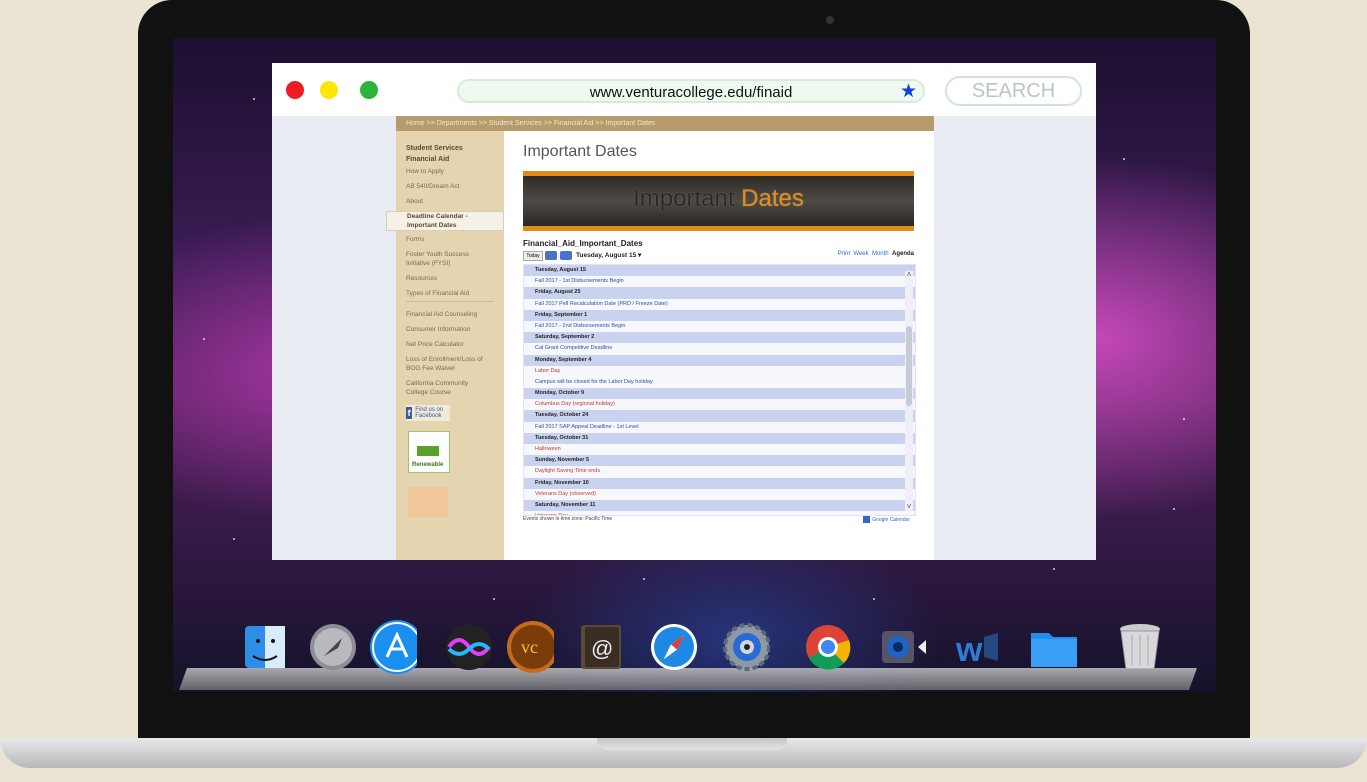 This screenshot has width=1367, height=782. I want to click on search-button: SEARCH, so click(1013, 91).